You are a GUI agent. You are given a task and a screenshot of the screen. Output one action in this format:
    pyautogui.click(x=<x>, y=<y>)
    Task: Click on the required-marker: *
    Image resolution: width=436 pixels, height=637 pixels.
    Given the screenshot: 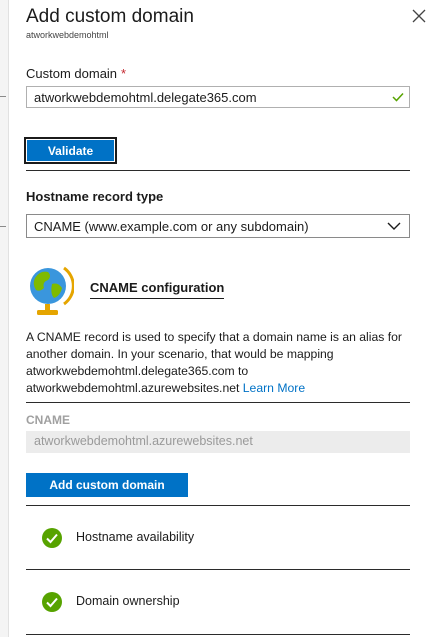 What is the action you would take?
    pyautogui.click(x=124, y=73)
    